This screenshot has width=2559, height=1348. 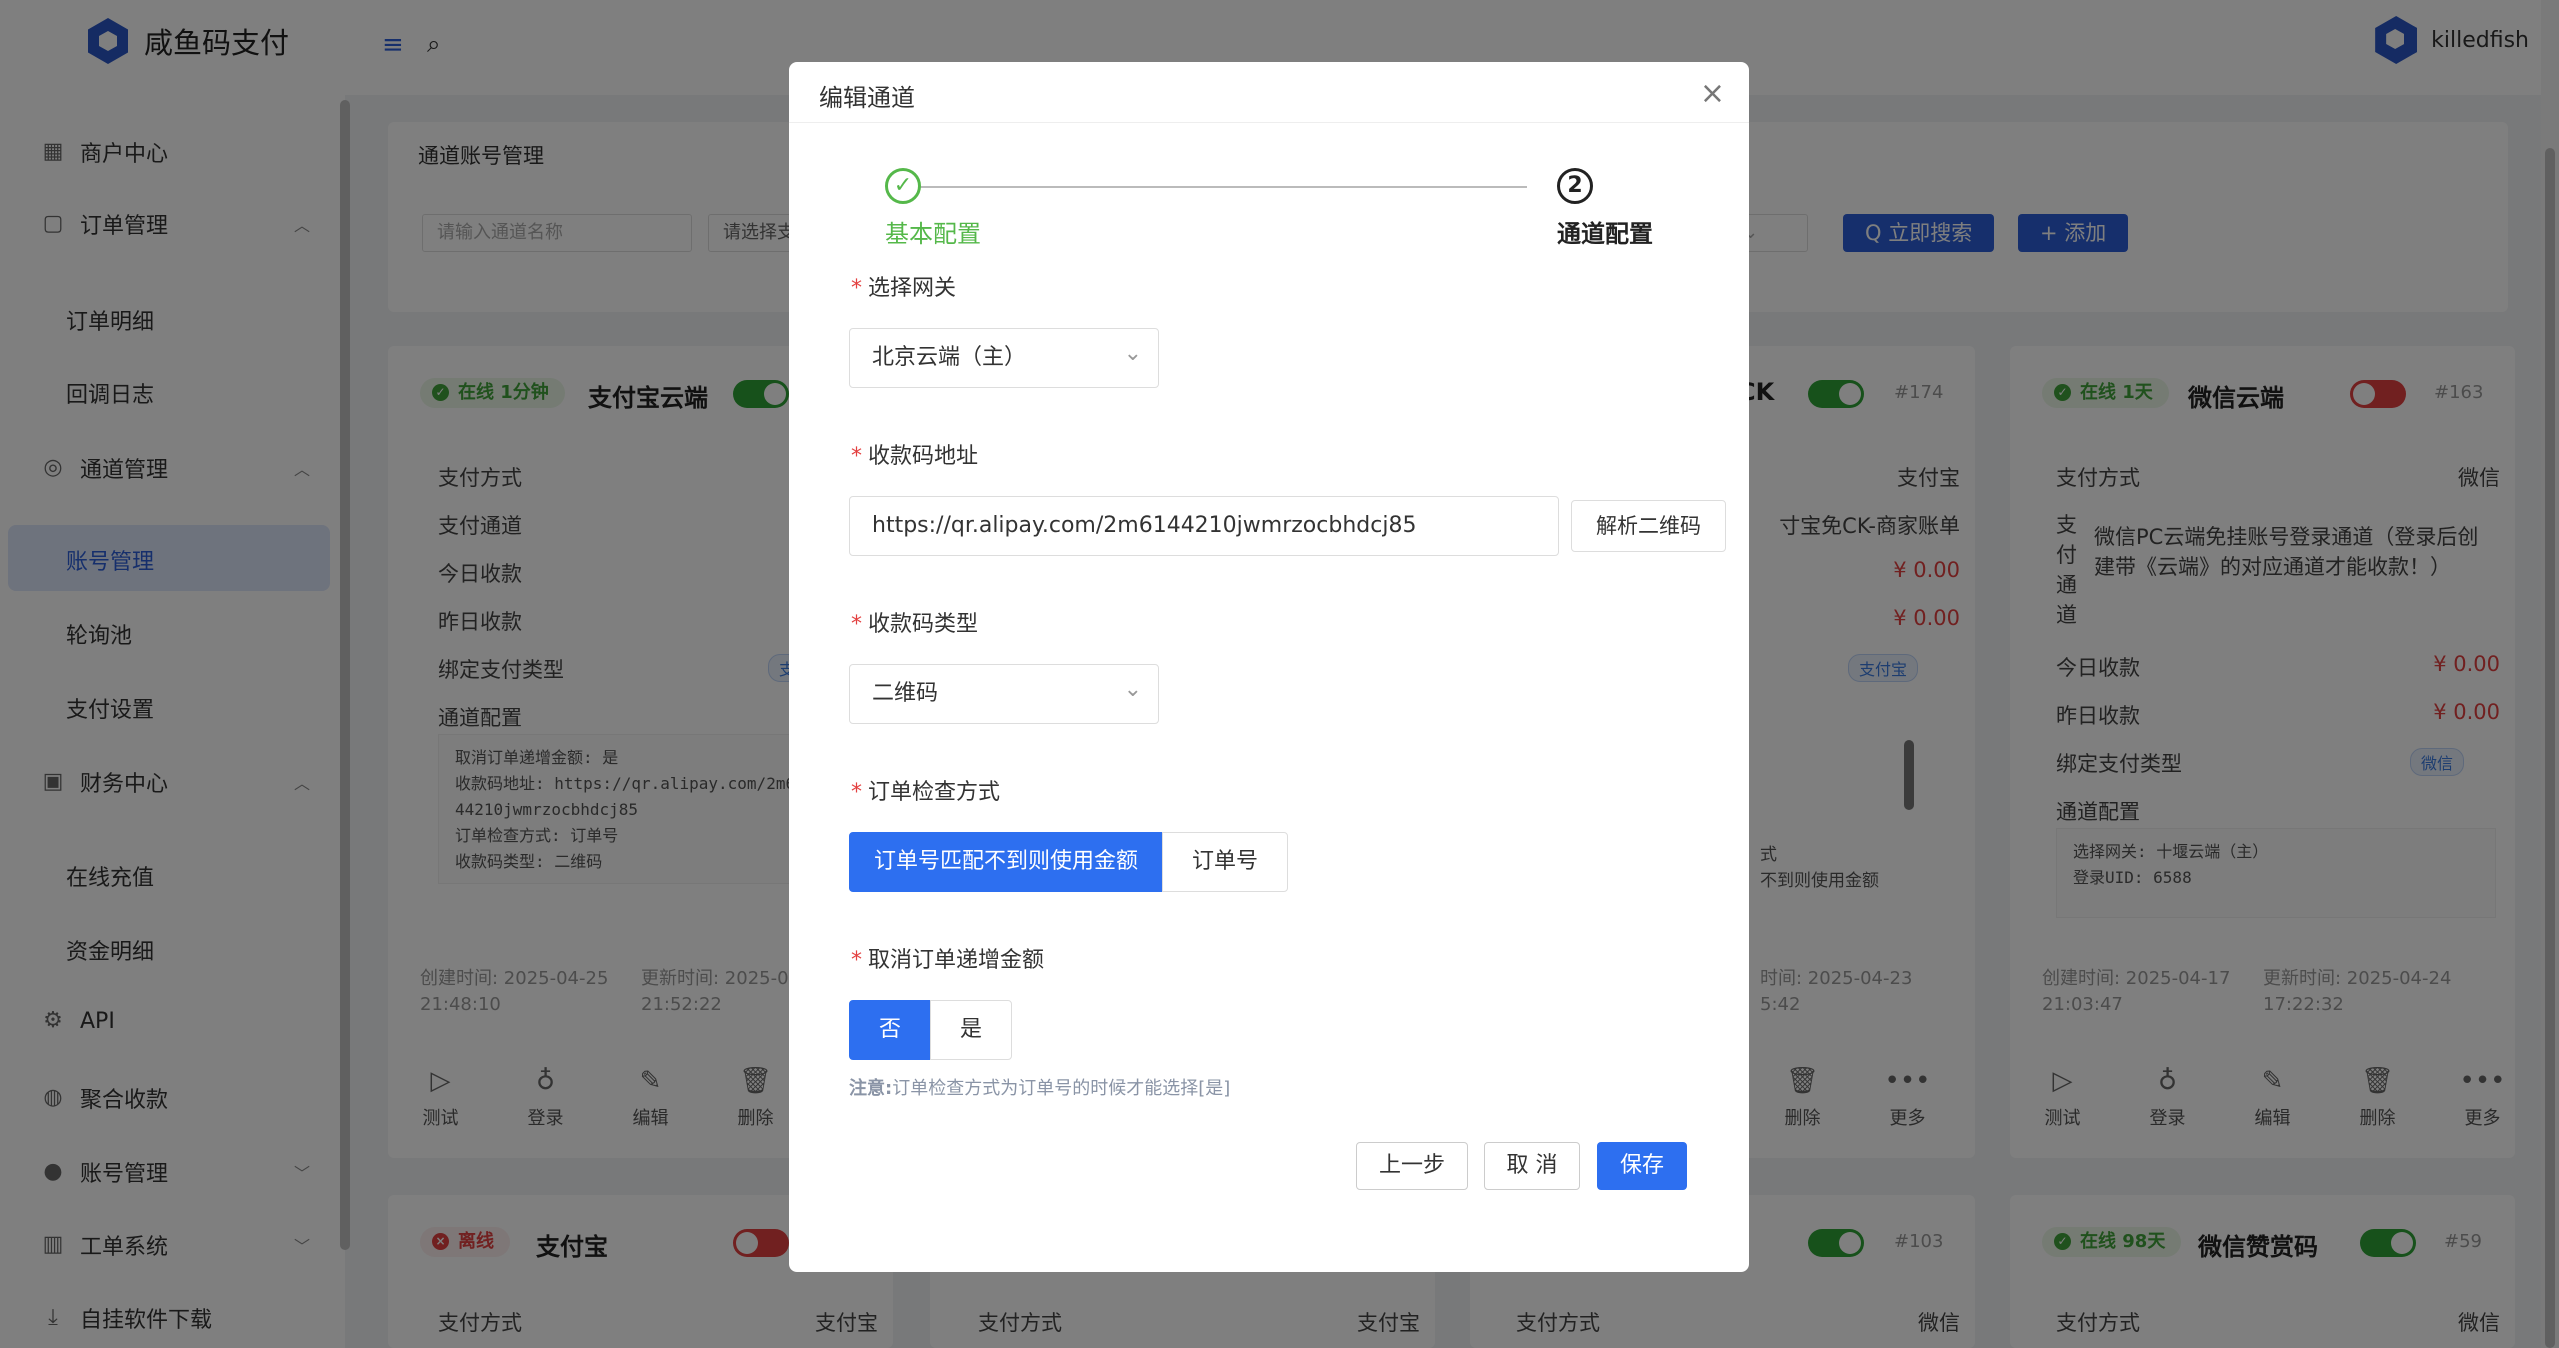 I want to click on order-check-label: * 订单检查方式, so click(x=926, y=792).